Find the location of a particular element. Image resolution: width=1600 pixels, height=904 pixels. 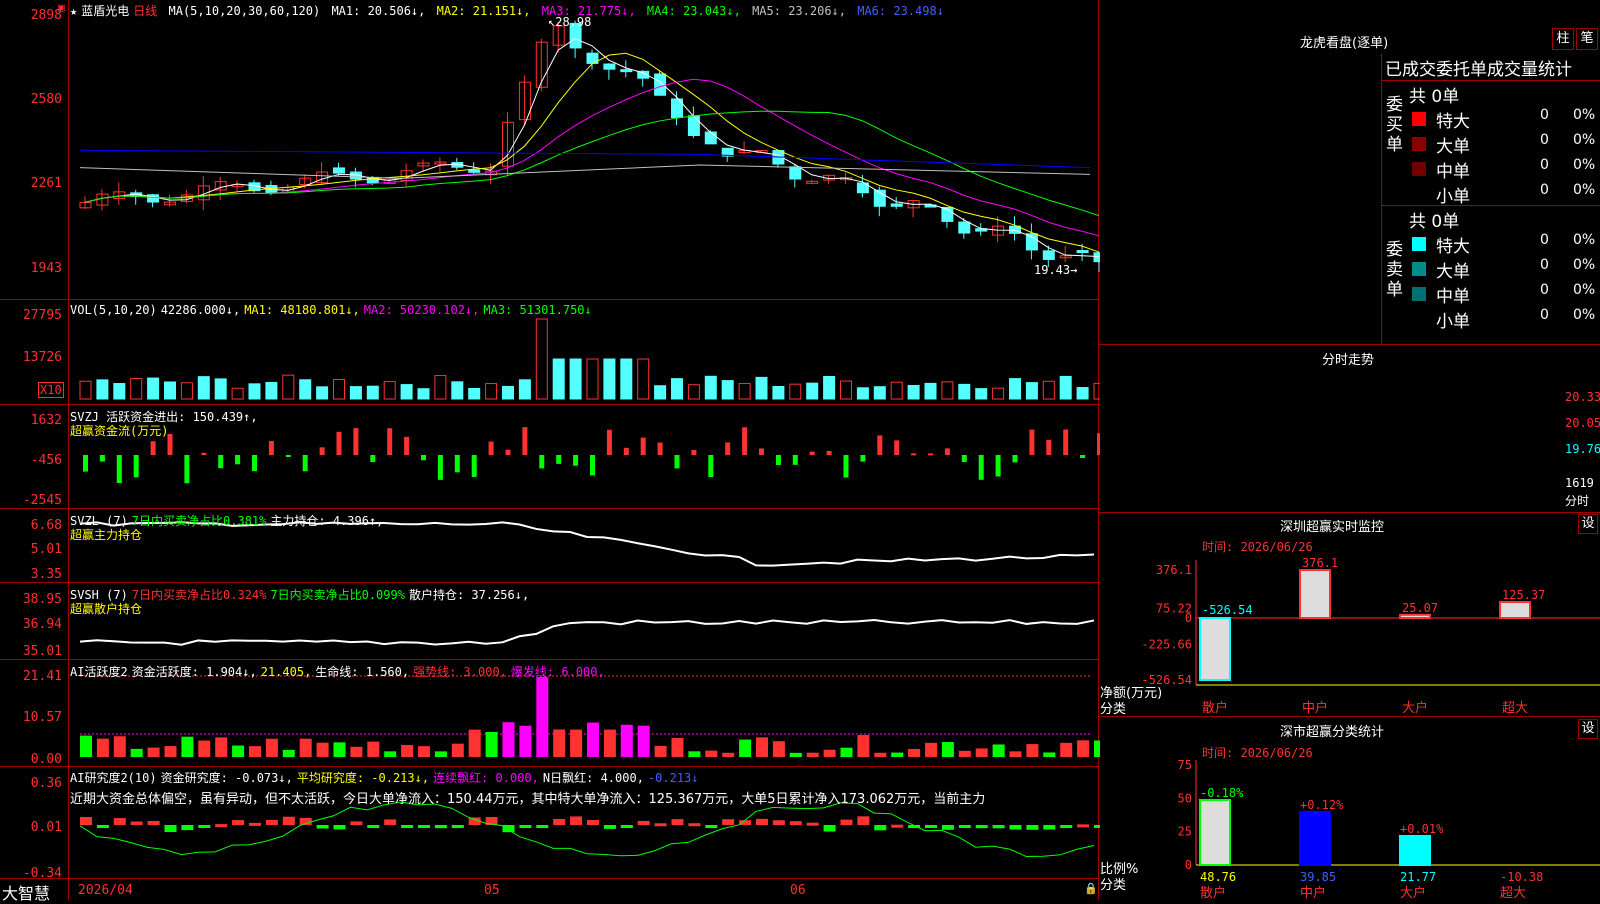

classify-settings-button: 设 is located at coordinates (1588, 729).